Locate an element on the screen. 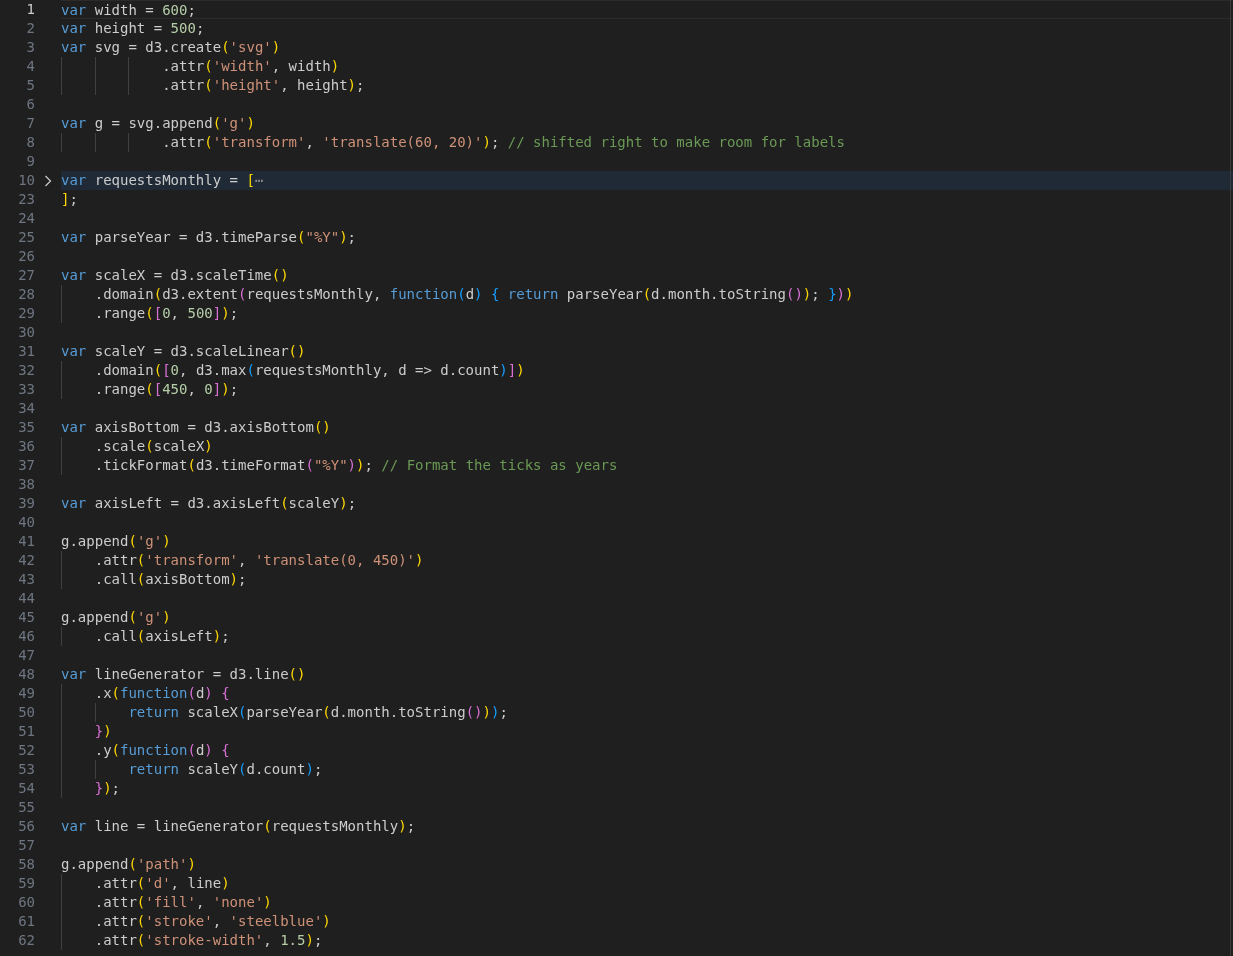 This screenshot has width=1233, height=956. code-line: .call(axisBottom); is located at coordinates (170, 579).